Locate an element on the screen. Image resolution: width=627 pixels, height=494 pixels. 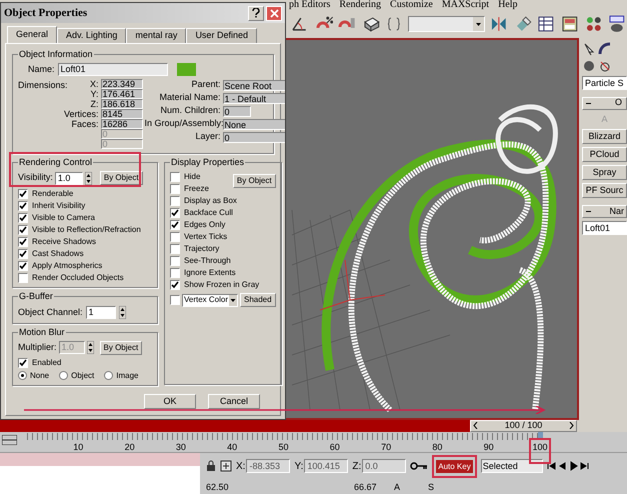
prompt-field is located at coordinates (100, 480).